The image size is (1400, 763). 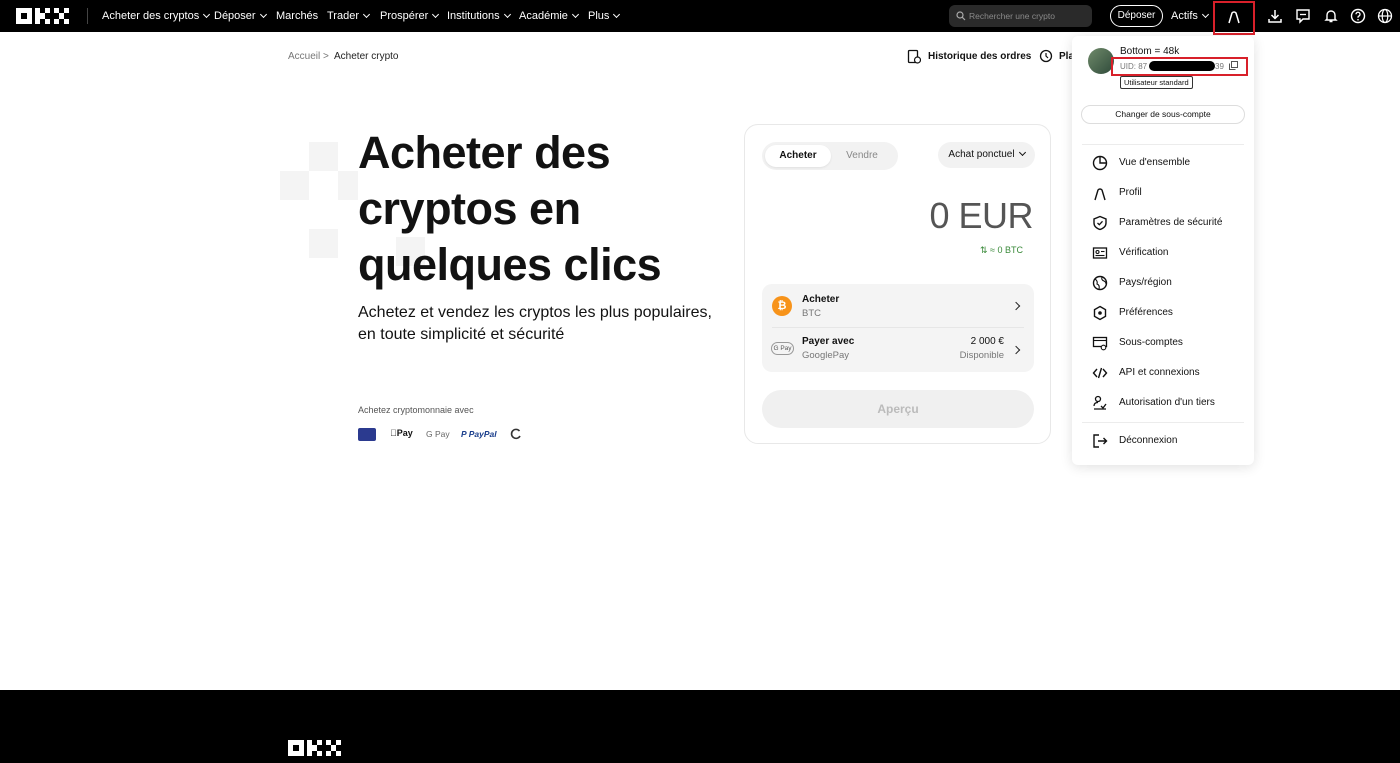 I want to click on menu-item-preferences: Préférences, so click(x=1163, y=313).